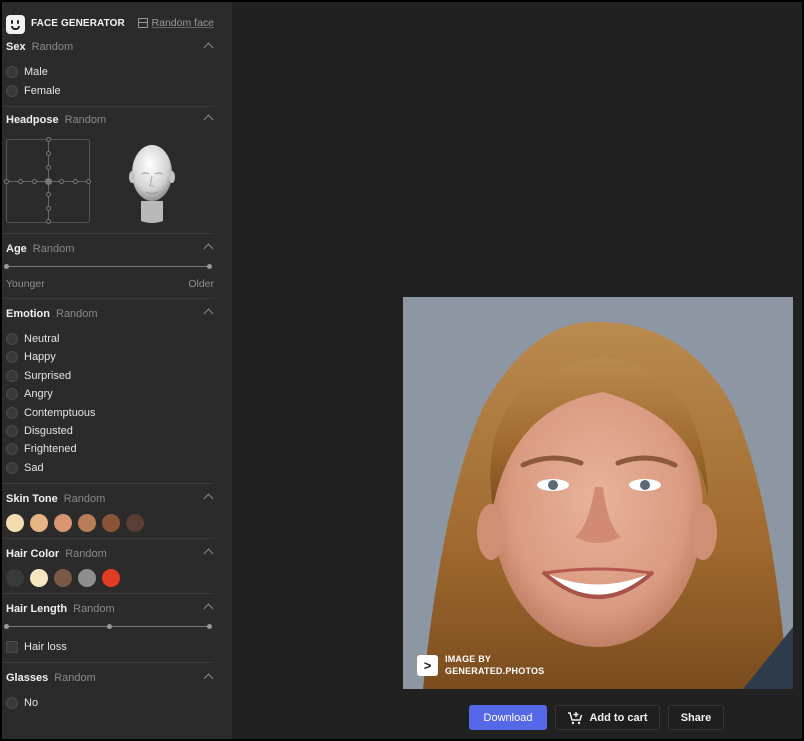  Describe the element at coordinates (108, 678) in the screenshot. I see `section-glasses-header: Glasses Random` at that location.